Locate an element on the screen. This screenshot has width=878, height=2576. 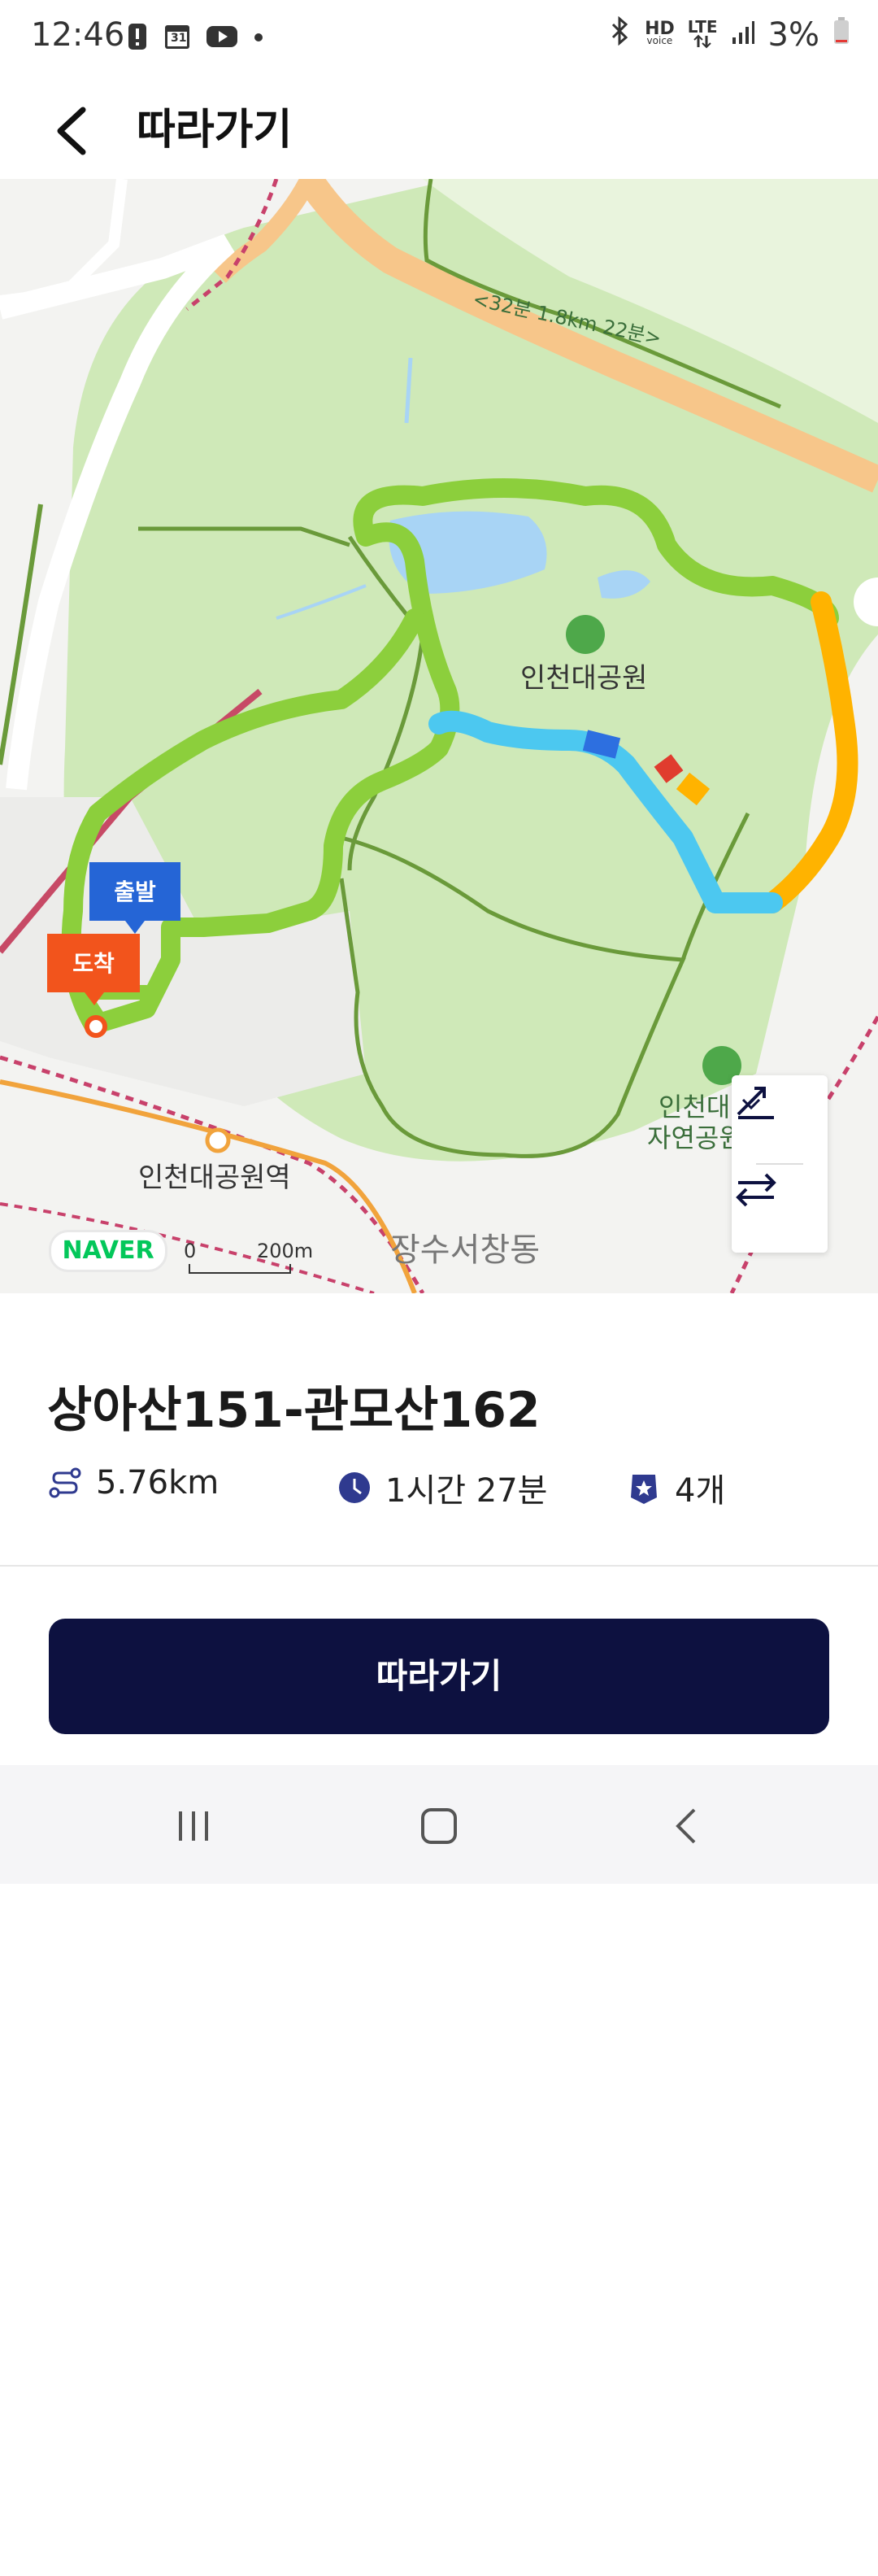
back-icon is located at coordinates (686, 1826).